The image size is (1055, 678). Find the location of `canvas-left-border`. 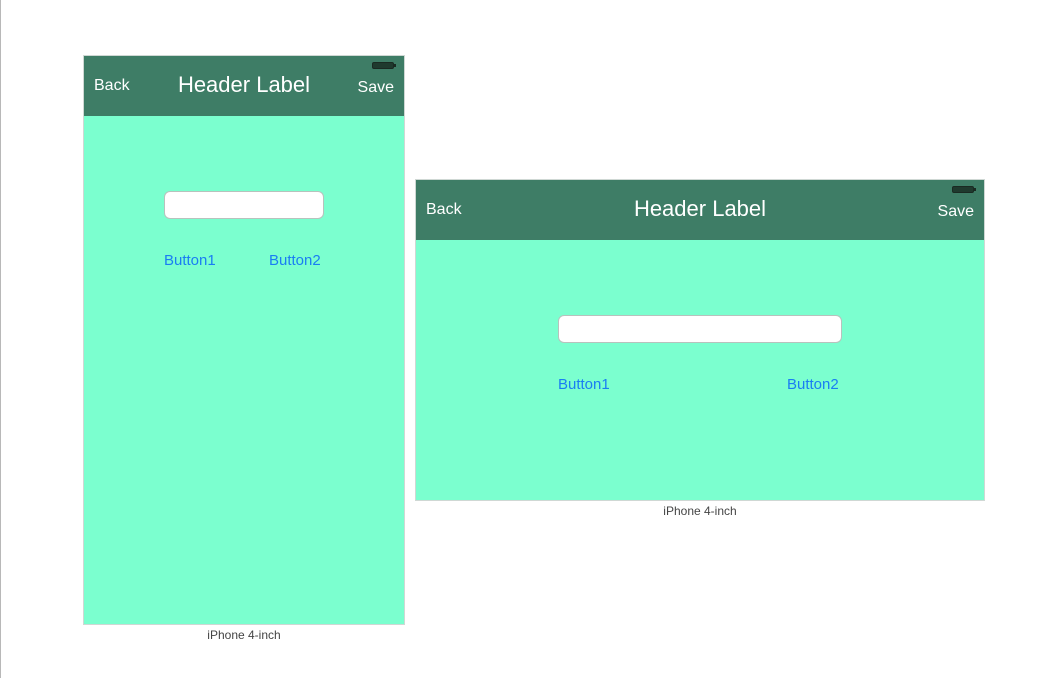

canvas-left-border is located at coordinates (0, 339).